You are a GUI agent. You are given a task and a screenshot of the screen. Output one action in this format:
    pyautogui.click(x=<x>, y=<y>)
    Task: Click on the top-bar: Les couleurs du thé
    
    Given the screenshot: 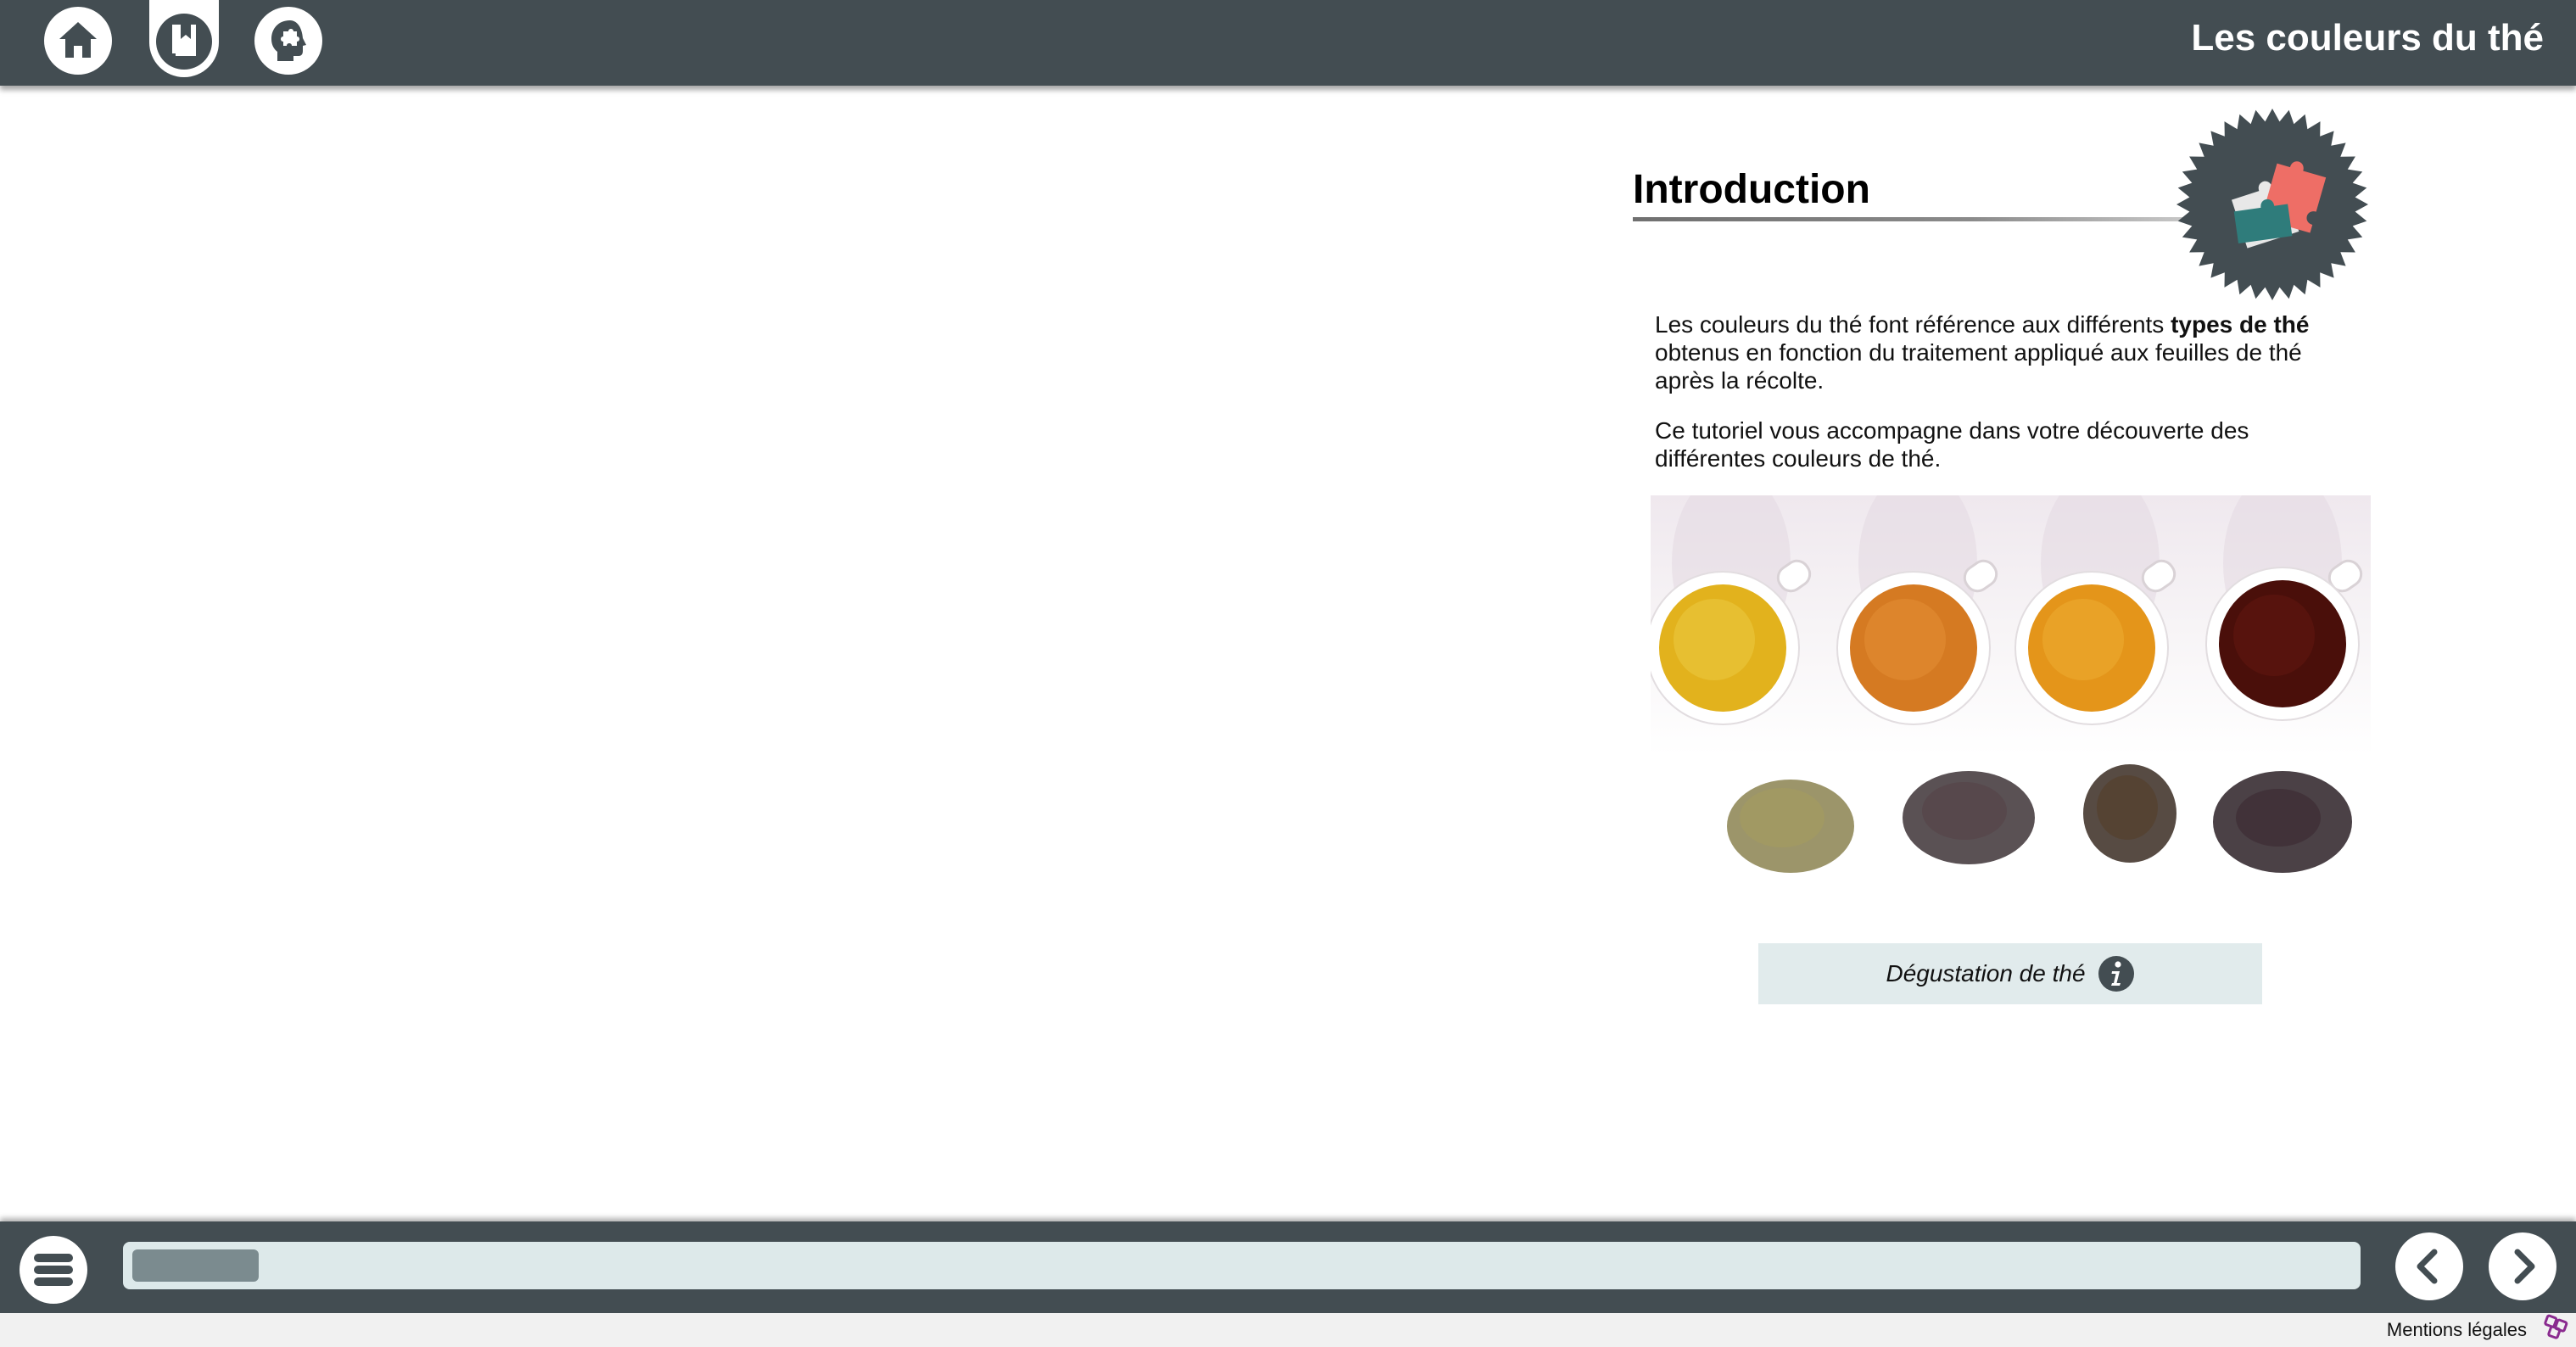 What is the action you would take?
    pyautogui.click(x=1288, y=43)
    